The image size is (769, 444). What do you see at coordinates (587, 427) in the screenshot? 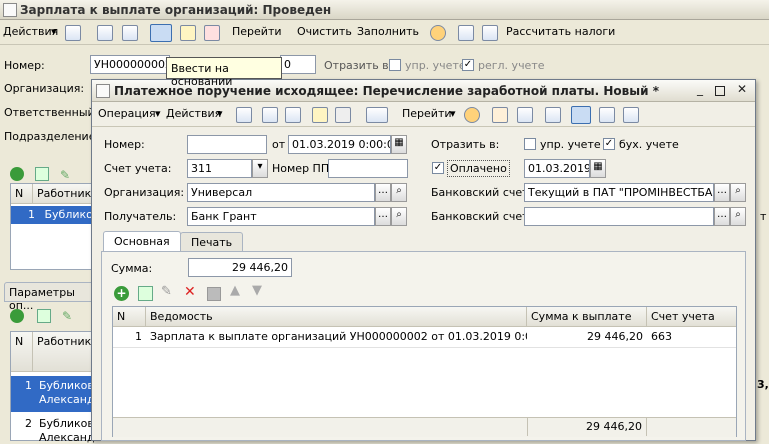
I see `table-total: 29 446,20` at bounding box center [587, 427].